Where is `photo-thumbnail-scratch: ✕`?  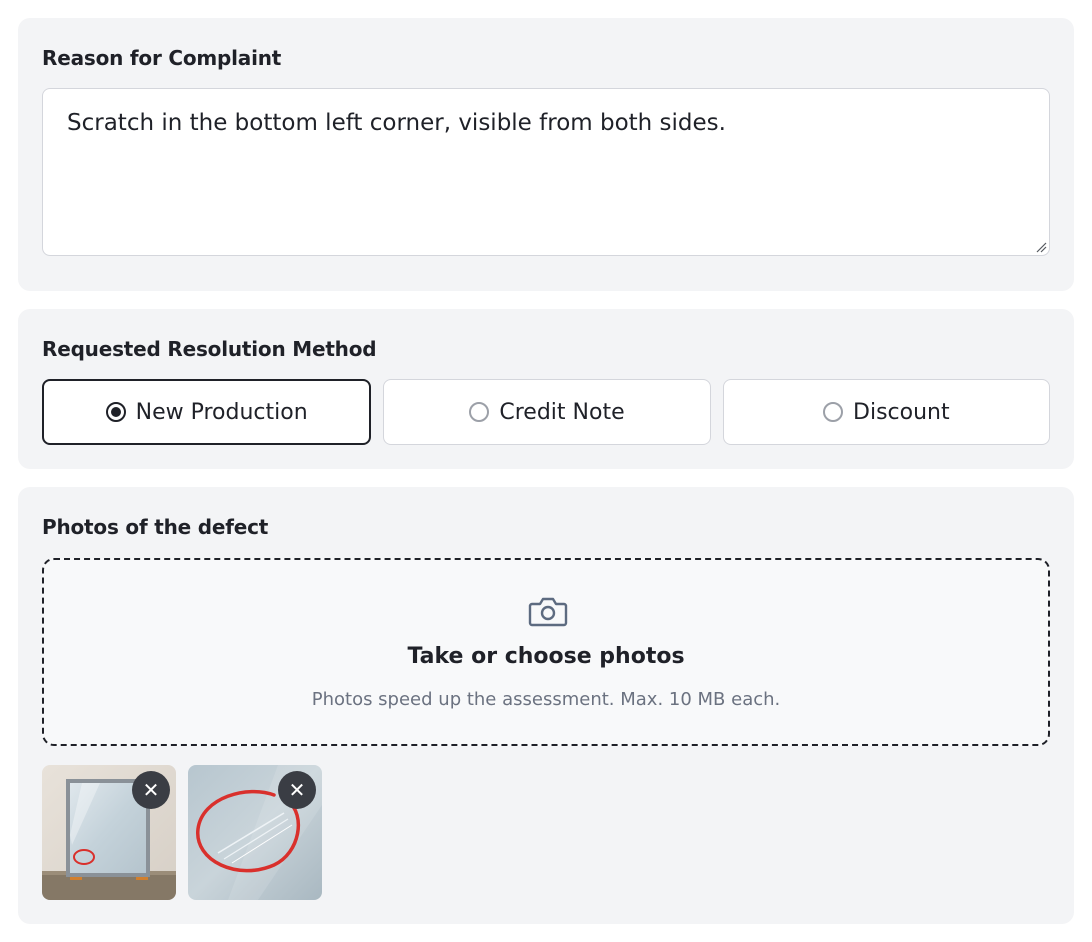
photo-thumbnail-scratch: ✕ is located at coordinates (255, 832).